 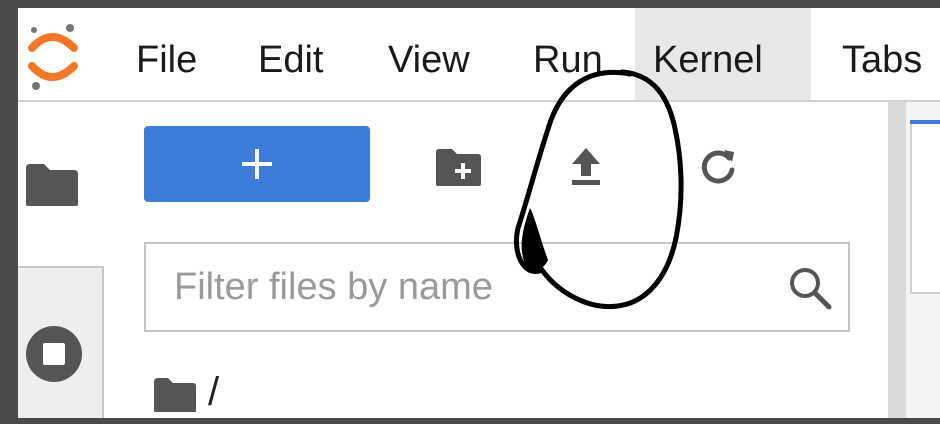 What do you see at coordinates (460, 166) in the screenshot?
I see `new-folder-icon` at bounding box center [460, 166].